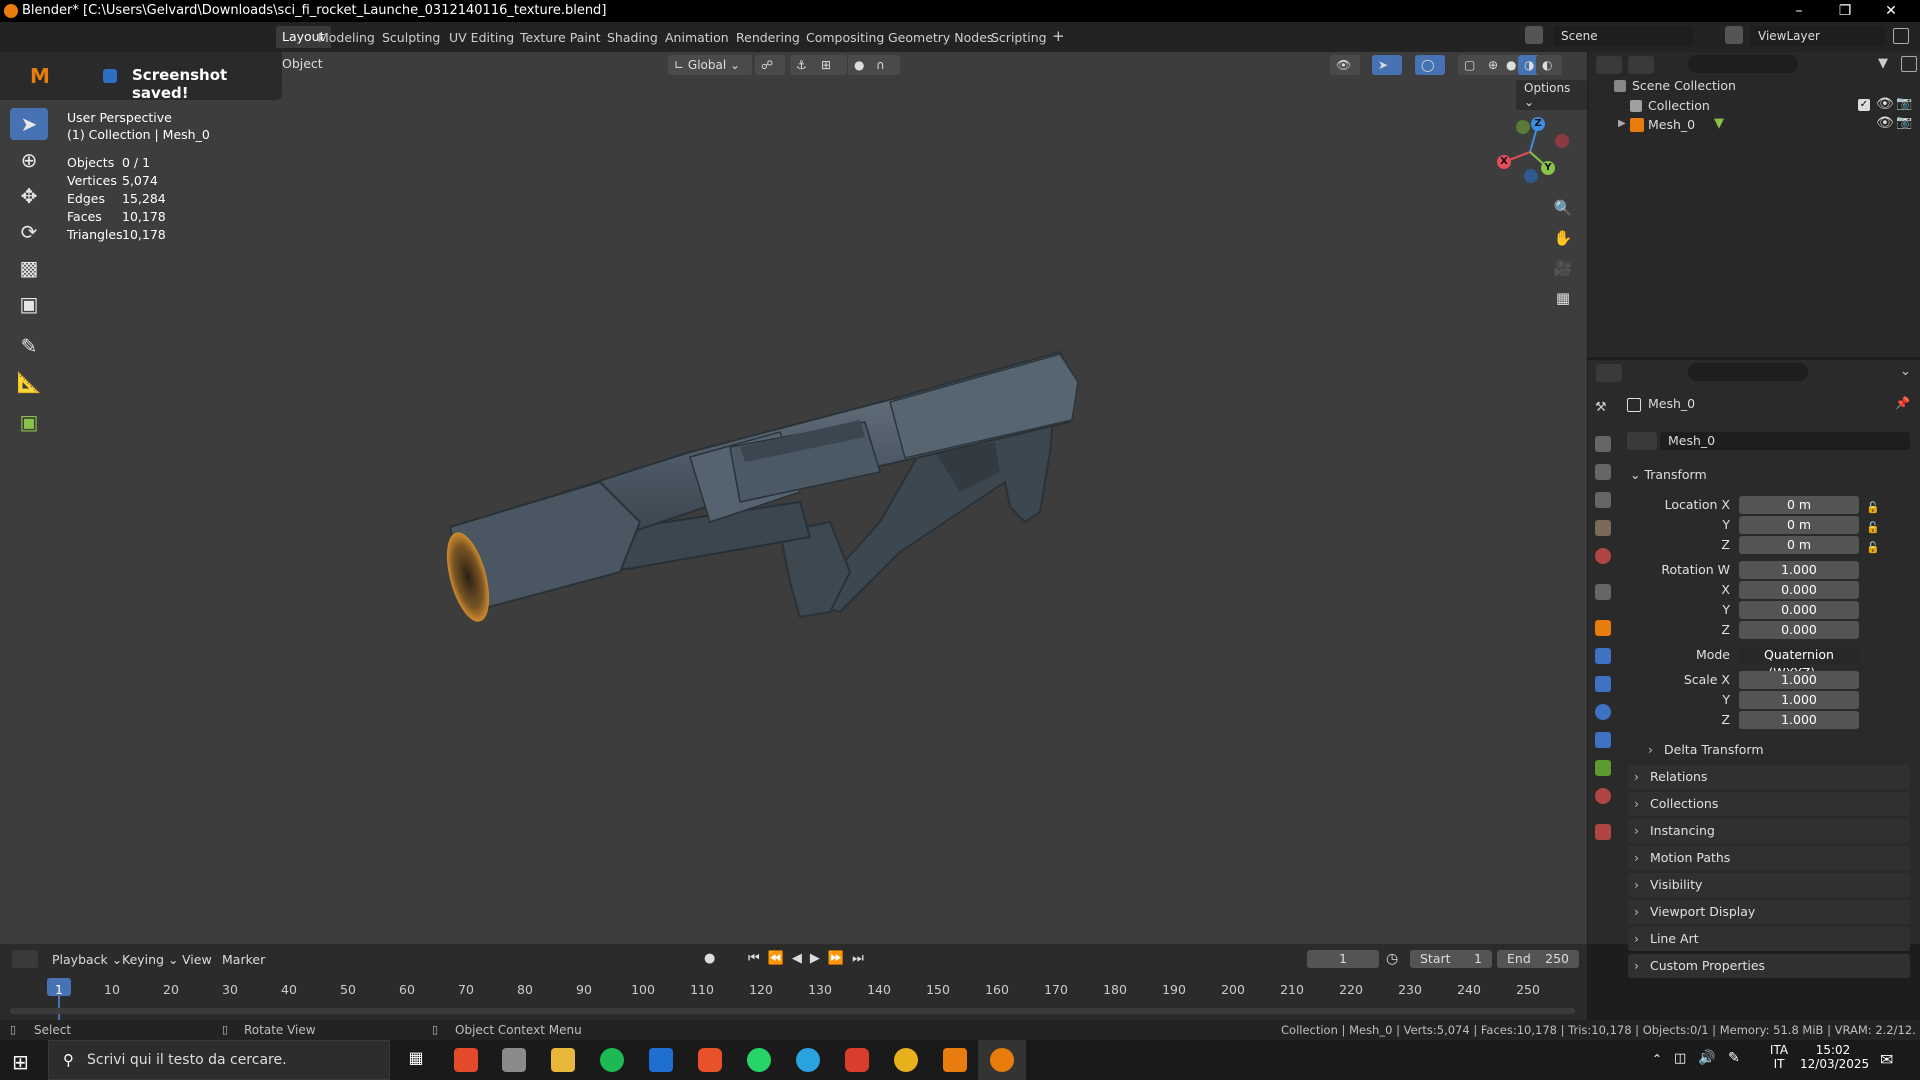 The width and height of the screenshot is (1920, 1080). I want to click on add-cube-tool: ▣, so click(29, 422).